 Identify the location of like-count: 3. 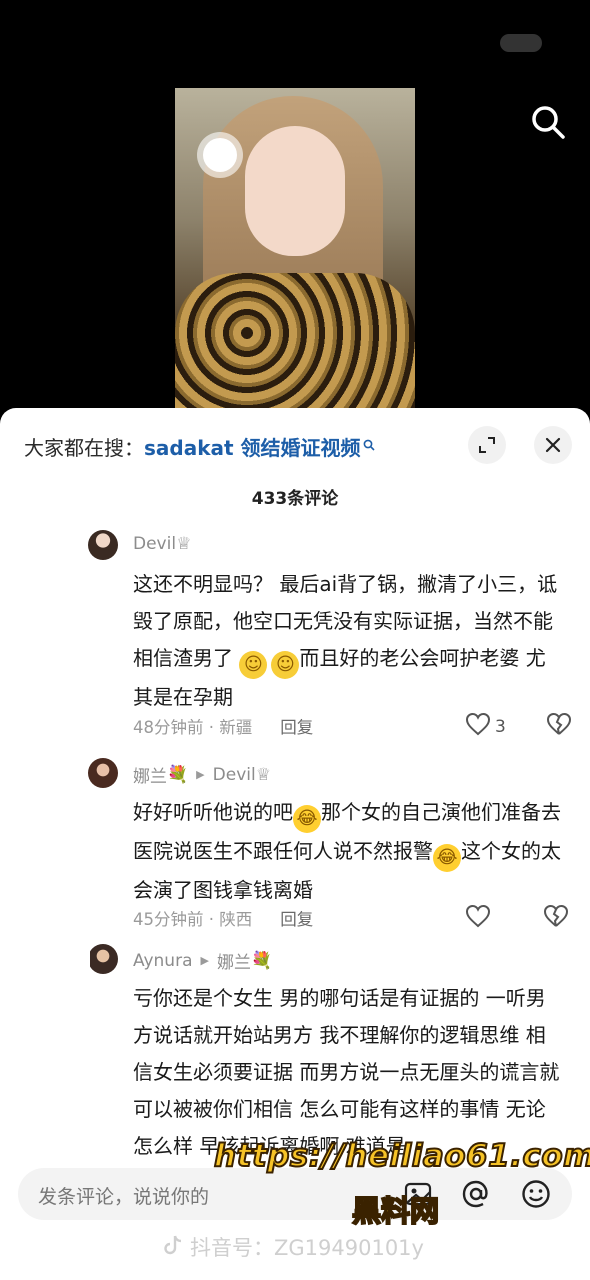
(500, 726).